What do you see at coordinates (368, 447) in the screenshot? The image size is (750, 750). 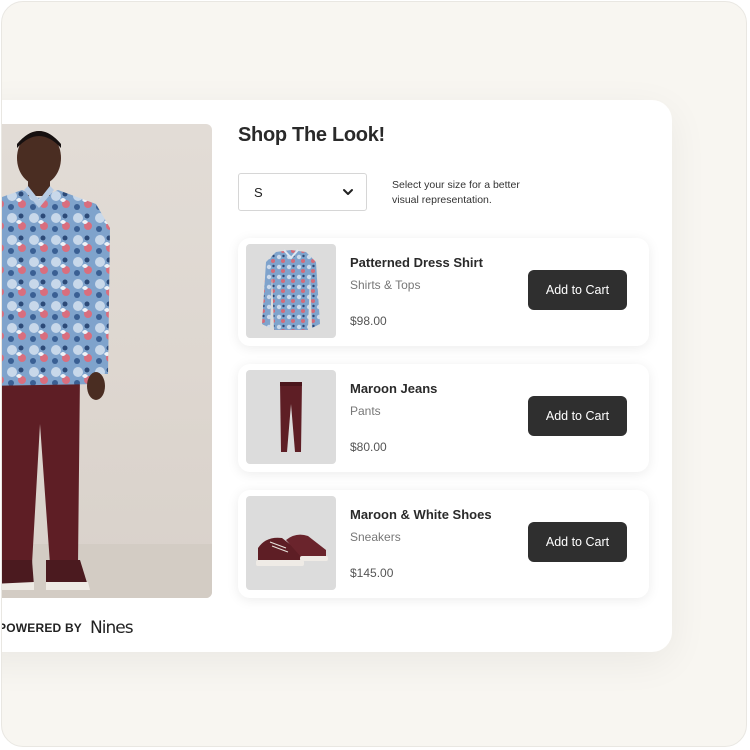 I see `product-price: $80.00` at bounding box center [368, 447].